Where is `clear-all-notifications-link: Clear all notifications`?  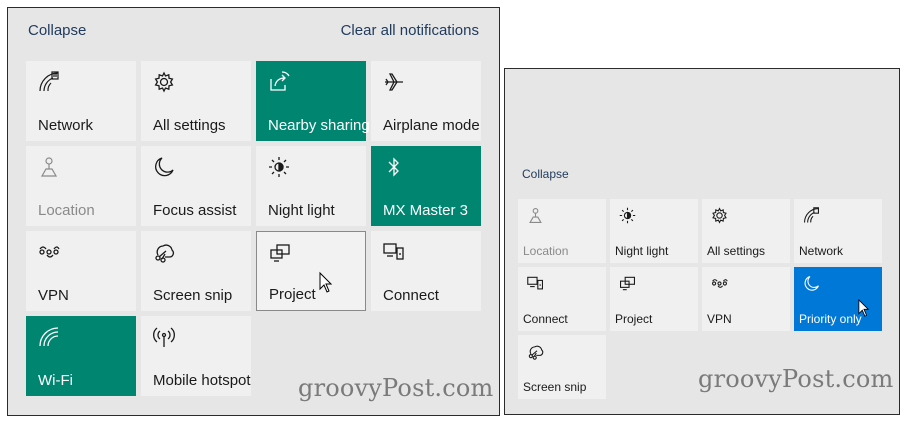
clear-all-notifications-link: Clear all notifications is located at coordinates (410, 30).